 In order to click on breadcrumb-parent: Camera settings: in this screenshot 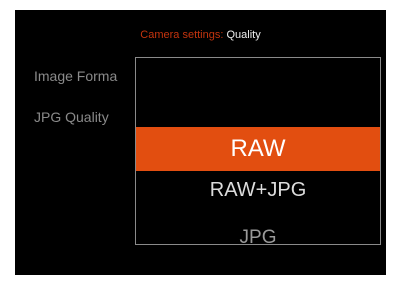, I will do `click(182, 35)`.